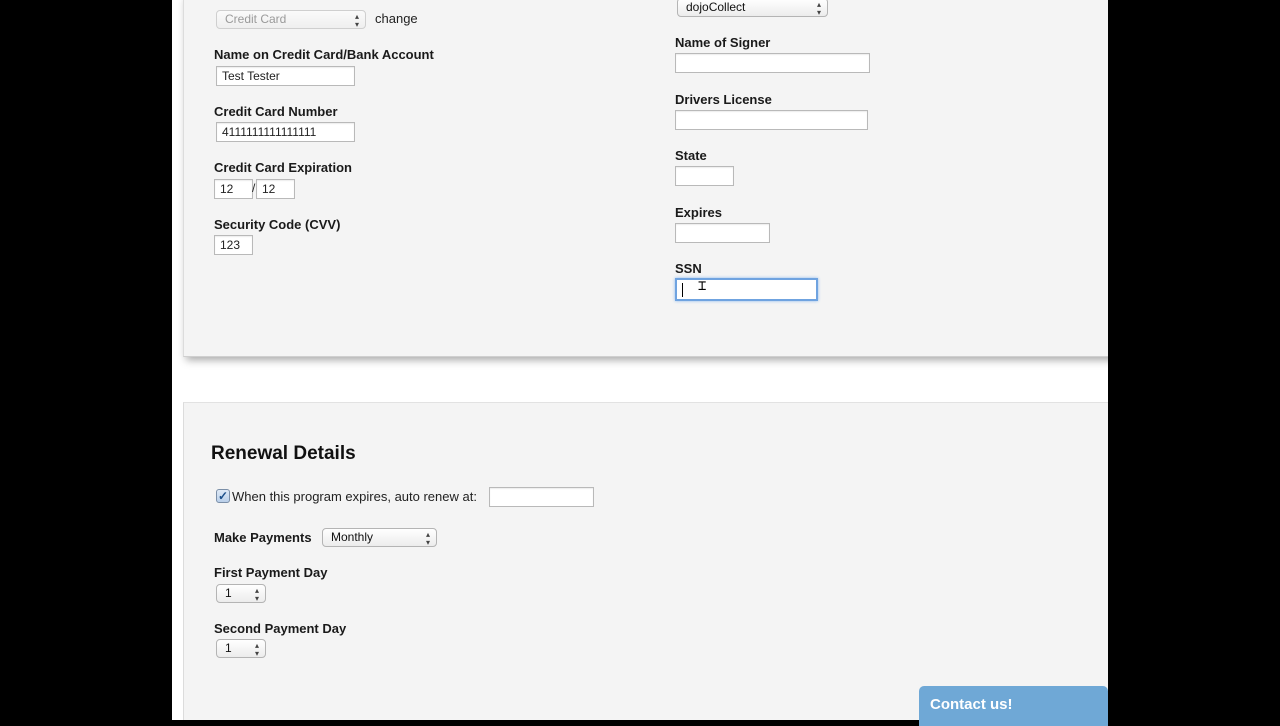 The image size is (1280, 726). What do you see at coordinates (746, 289) in the screenshot?
I see `ssn-field` at bounding box center [746, 289].